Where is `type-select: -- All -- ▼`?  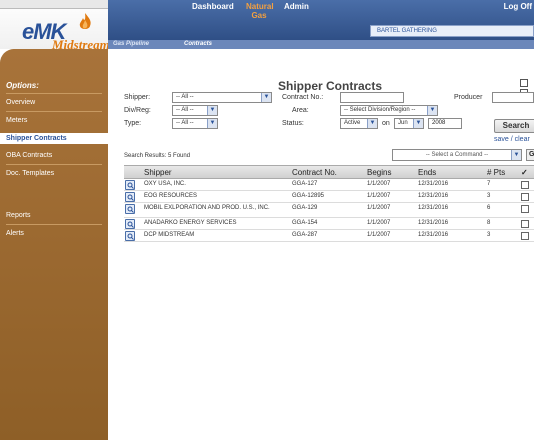
type-select: -- All -- ▼ is located at coordinates (195, 123).